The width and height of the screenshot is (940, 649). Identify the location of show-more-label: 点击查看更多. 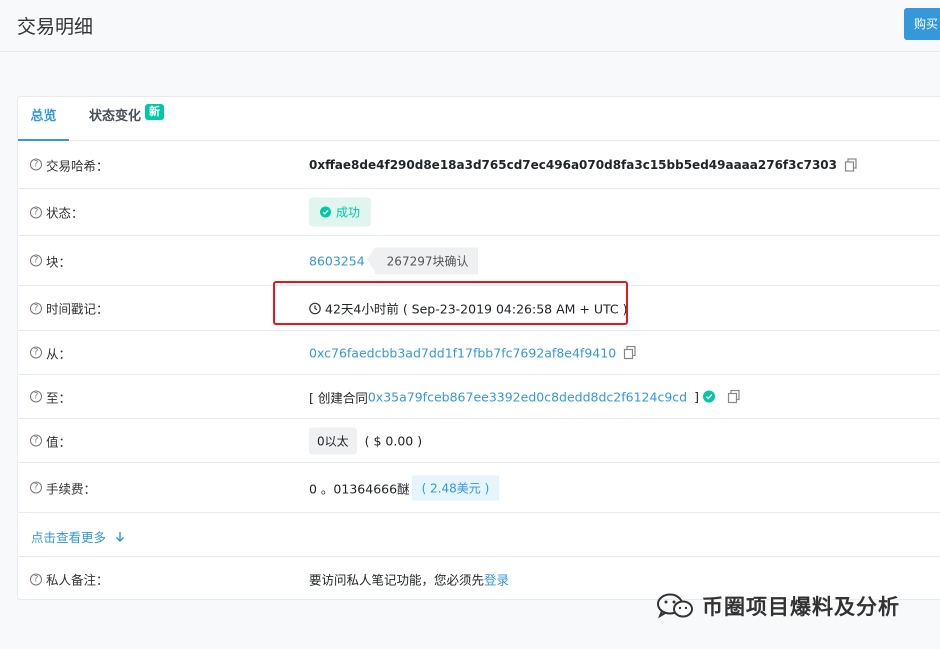
(69, 537).